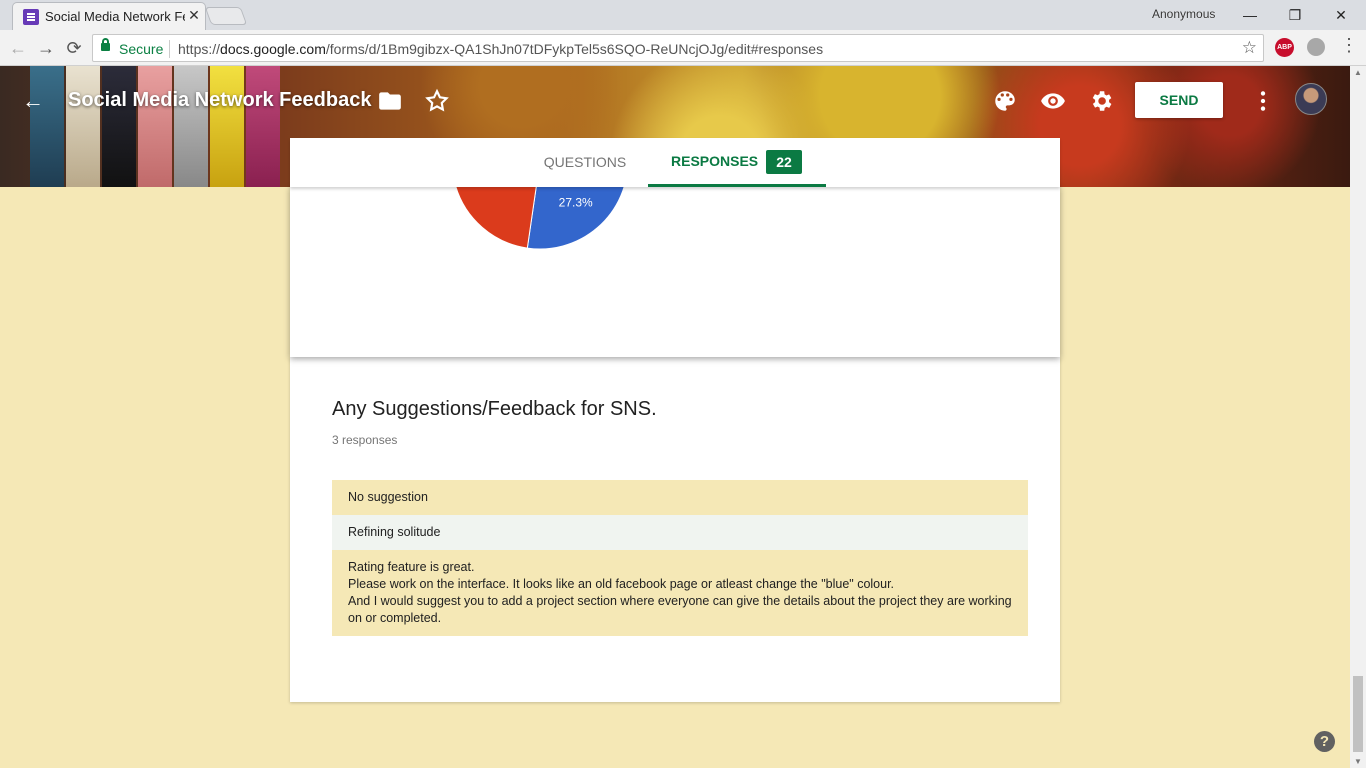 The image size is (1366, 768). Describe the element at coordinates (169, 49) in the screenshot. I see `address-separator` at that location.